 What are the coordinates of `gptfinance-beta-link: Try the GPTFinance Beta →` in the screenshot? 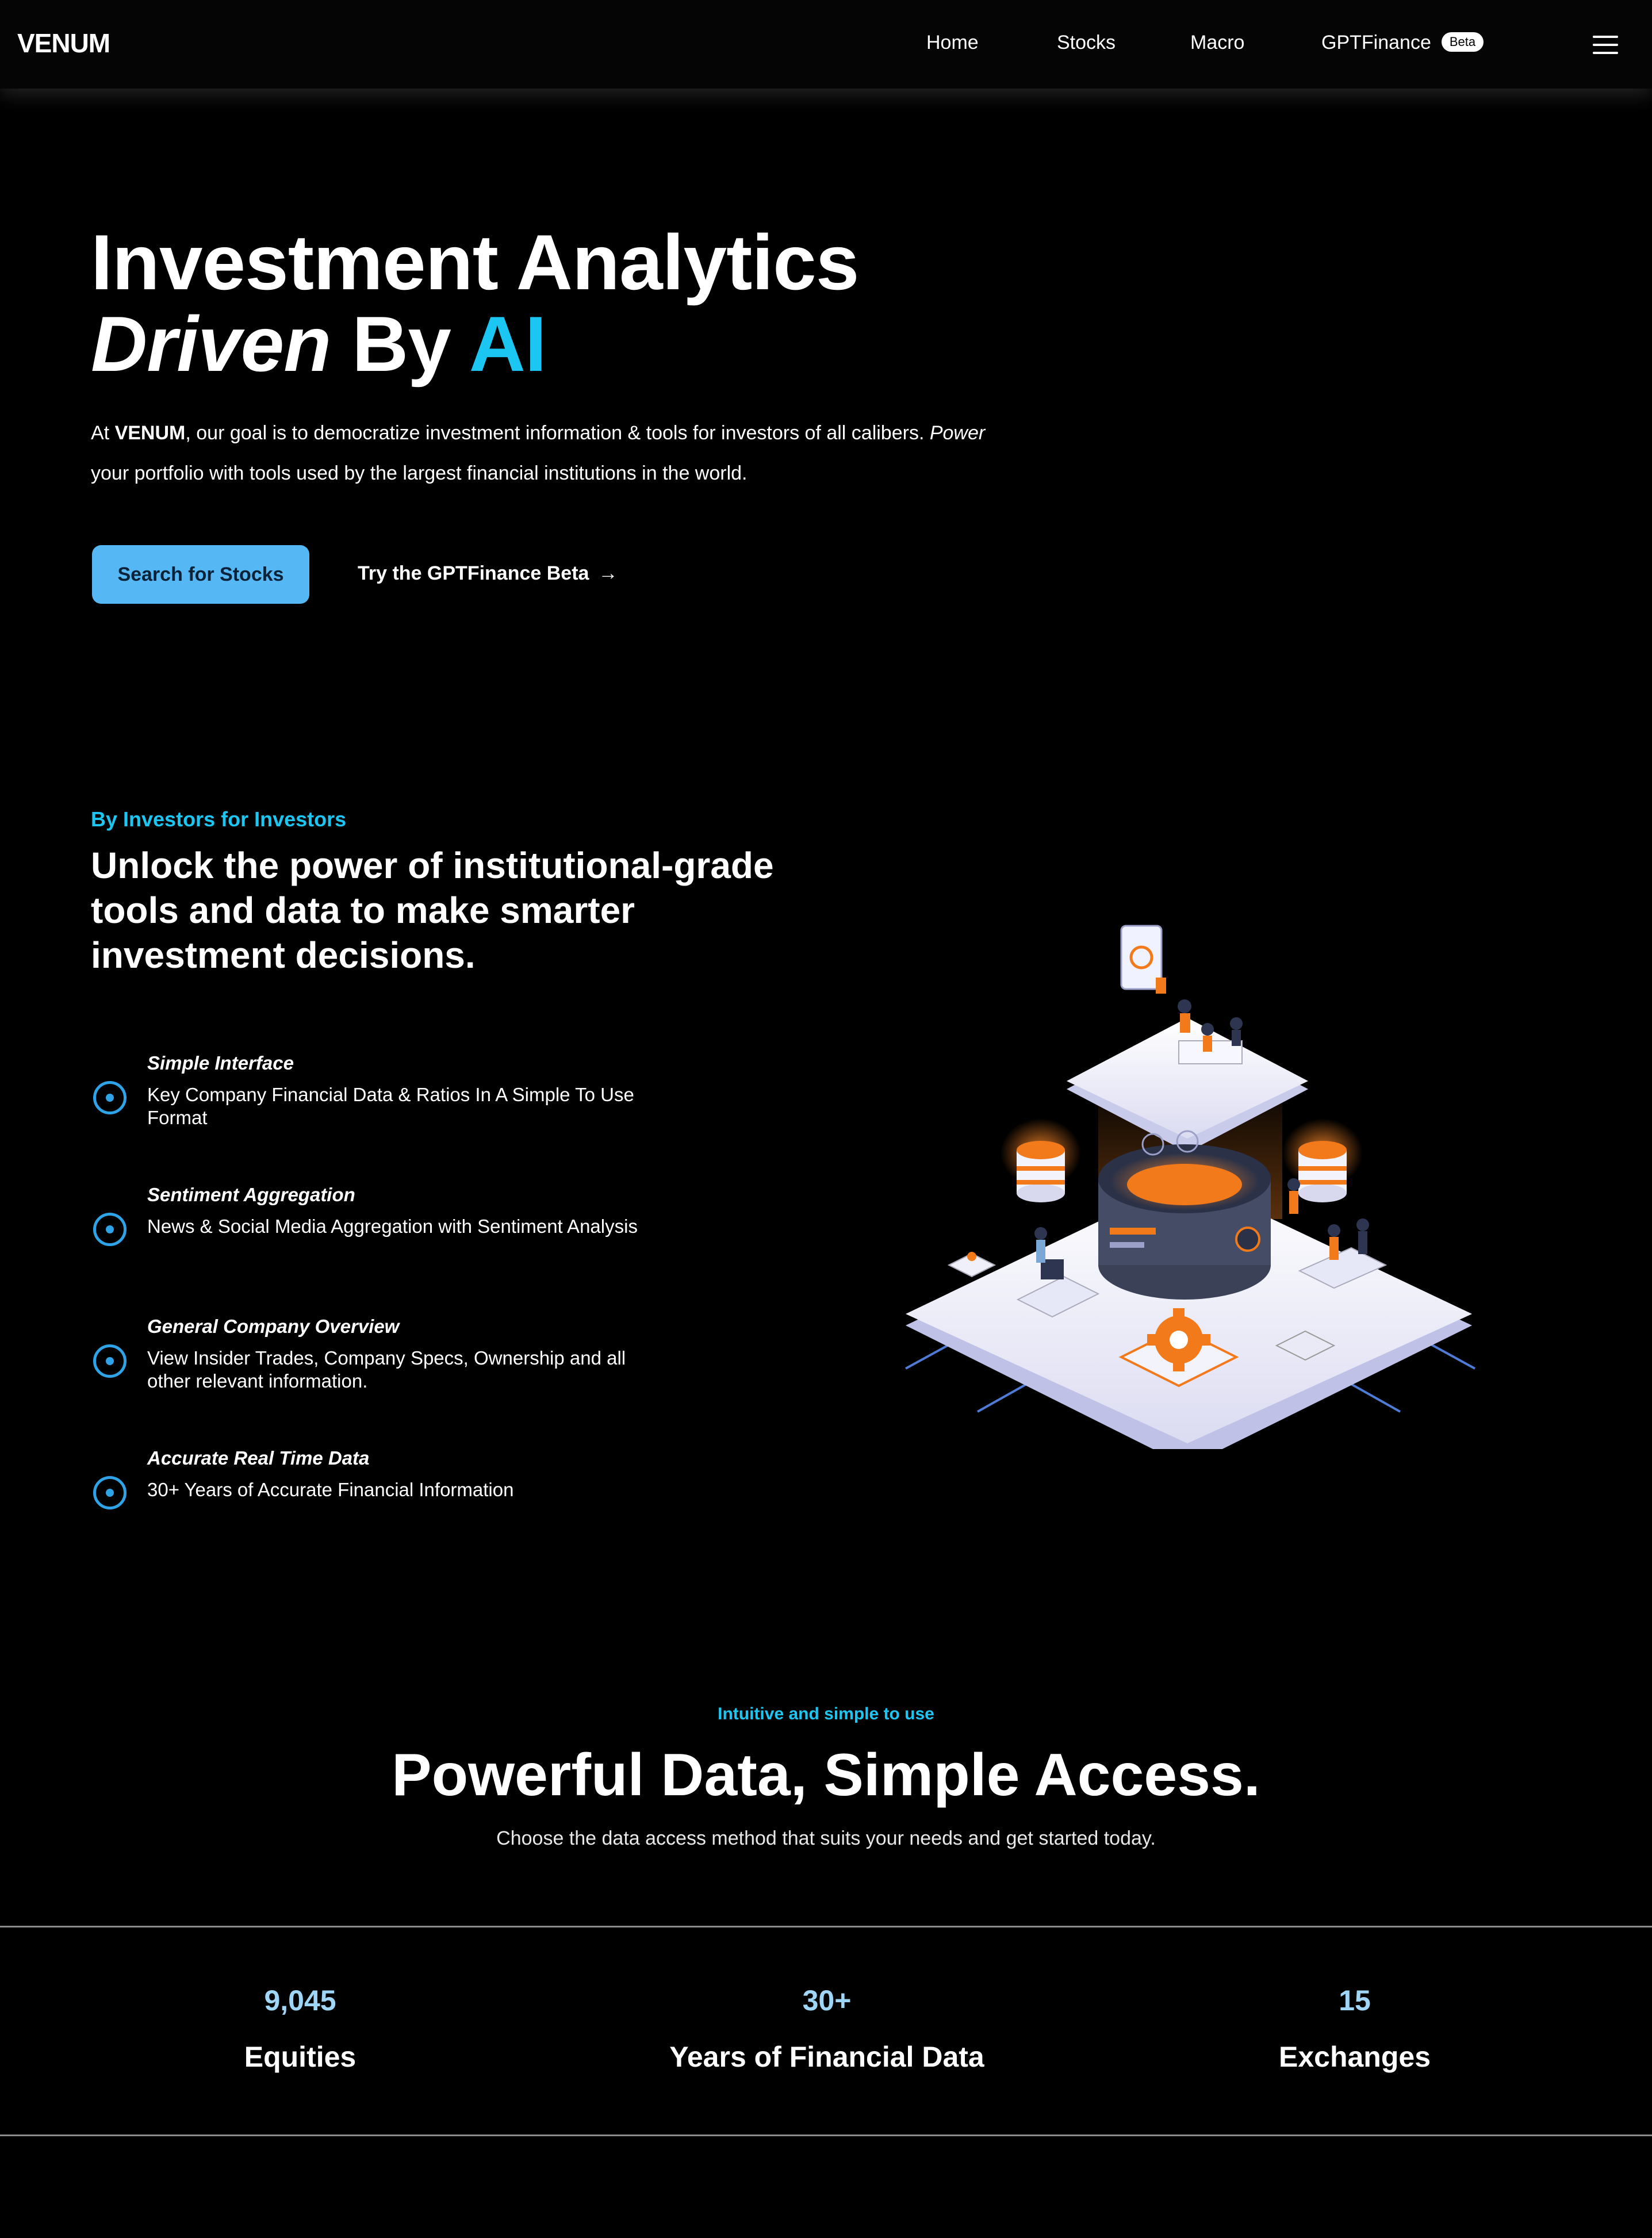 It's located at (488, 573).